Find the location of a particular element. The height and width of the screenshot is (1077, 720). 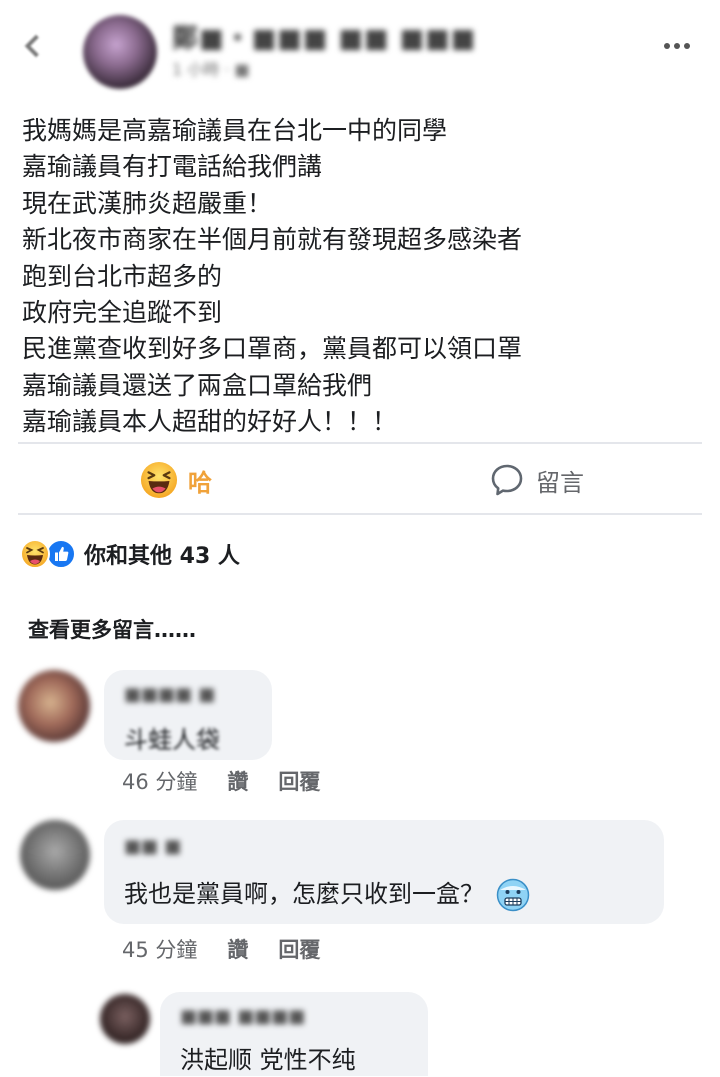

commenter-name: ■■■■ ■ is located at coordinates (169, 694).